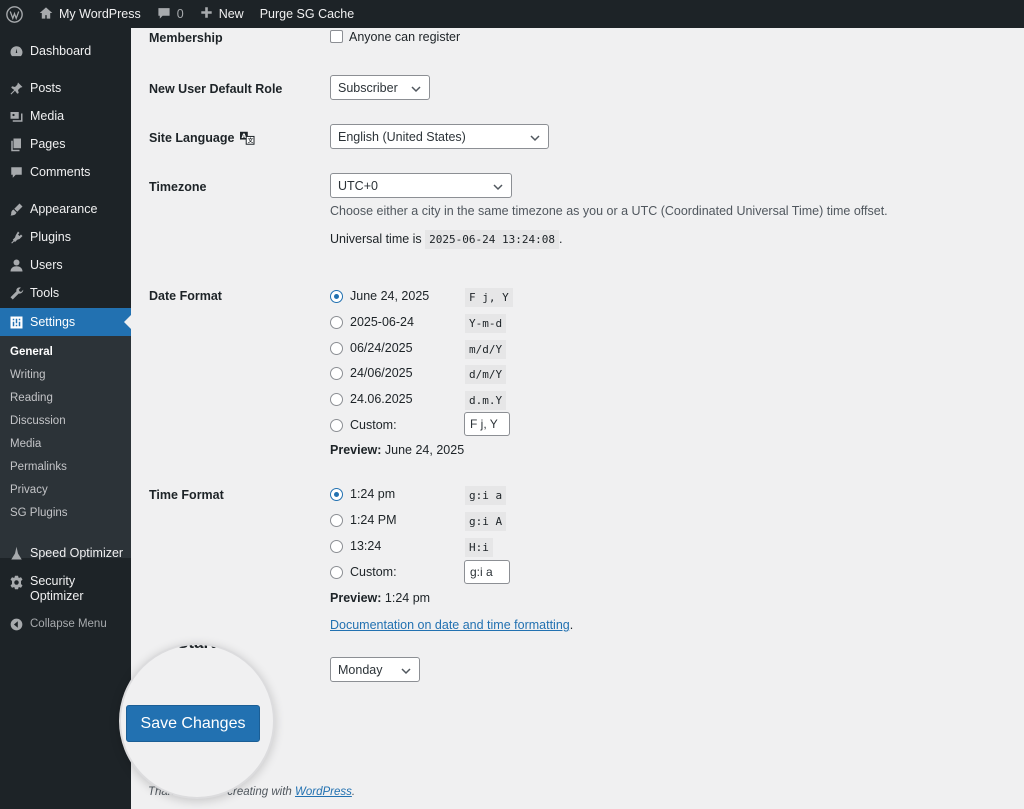 The image size is (1024, 809). What do you see at coordinates (50, 237) in the screenshot?
I see `sidebar-item-label: Plugins` at bounding box center [50, 237].